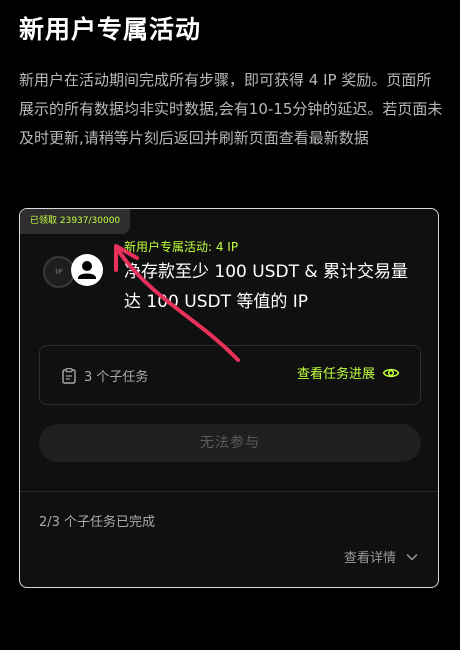 Image resolution: width=460 pixels, height=650 pixels. Describe the element at coordinates (69, 376) in the screenshot. I see `clipboard-icon` at that location.